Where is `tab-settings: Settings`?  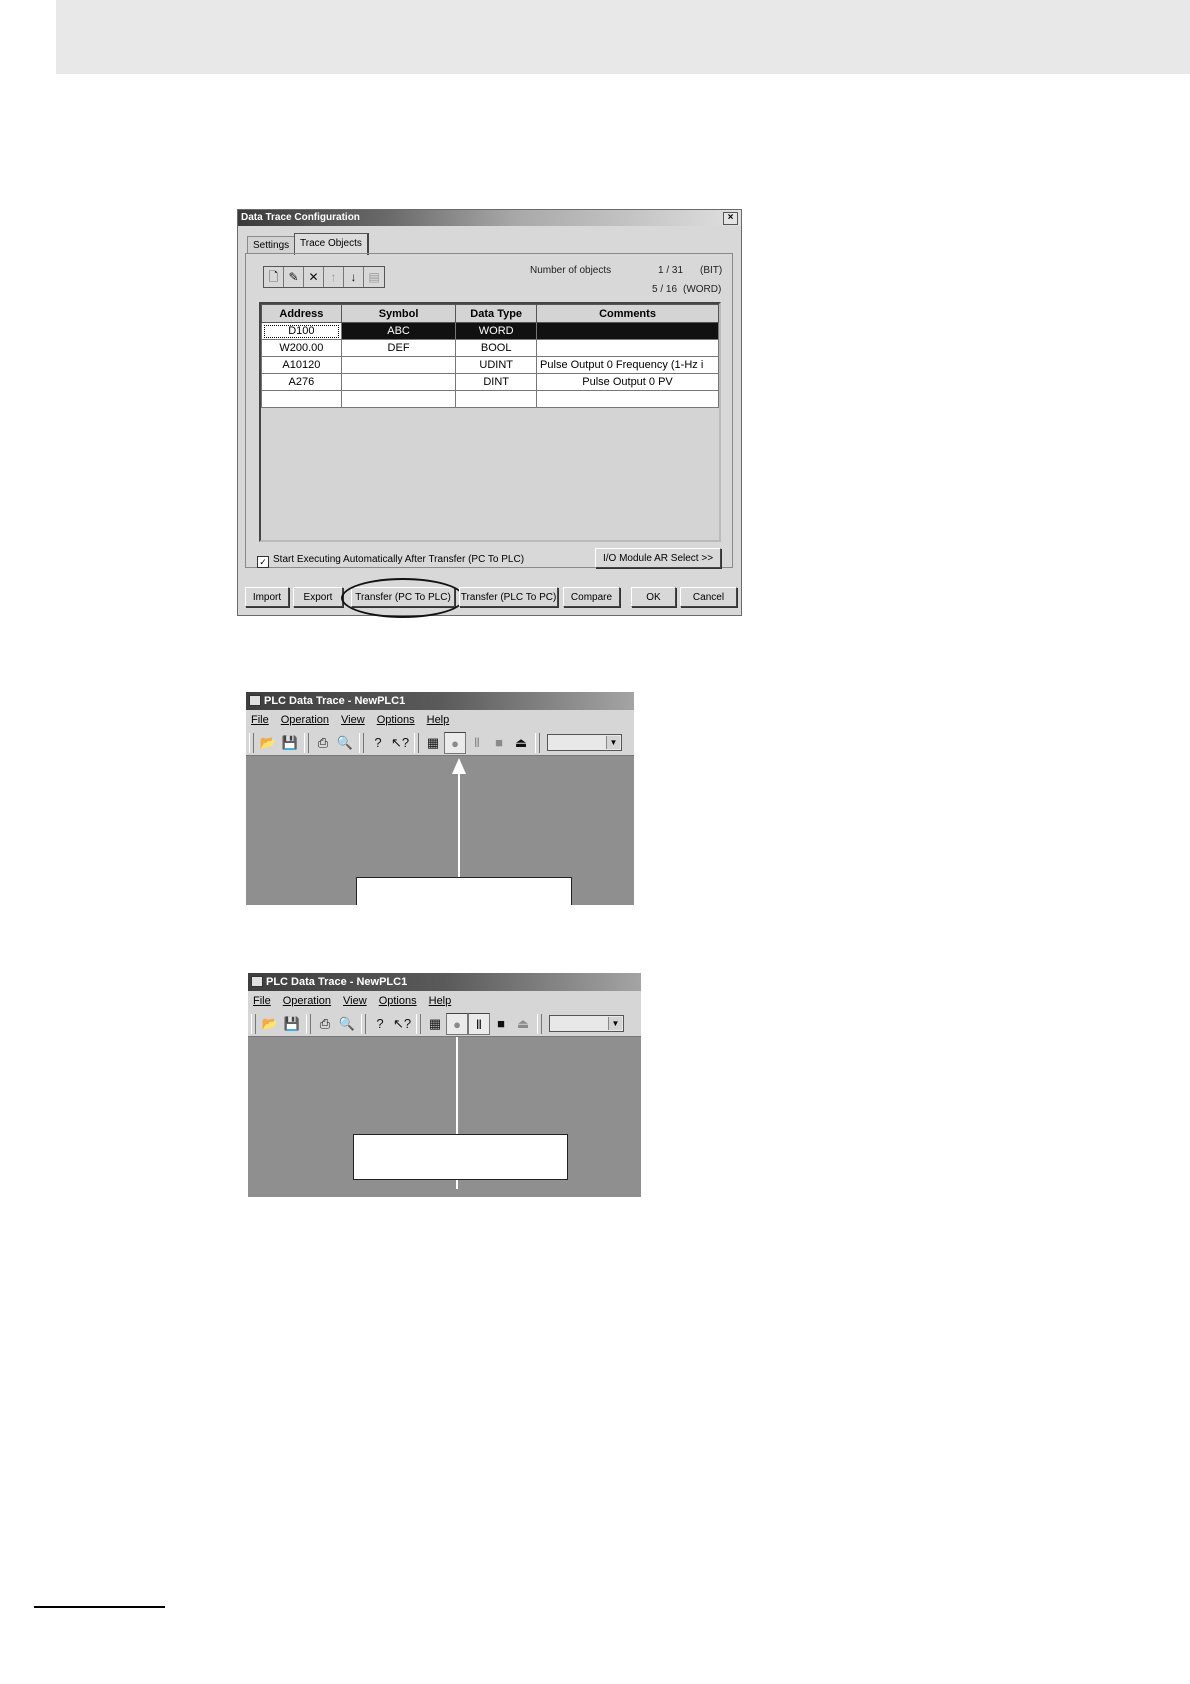 tab-settings: Settings is located at coordinates (271, 245).